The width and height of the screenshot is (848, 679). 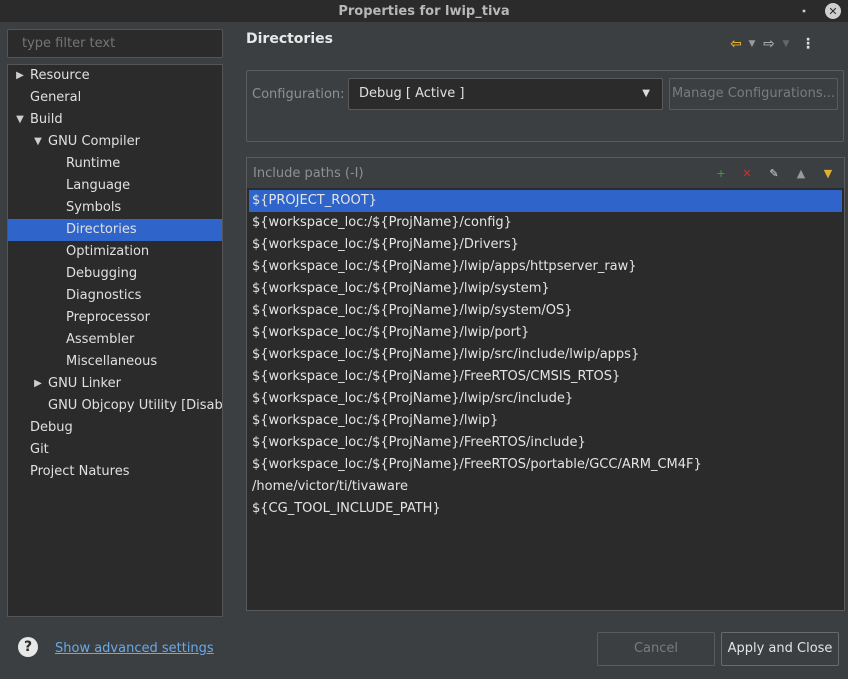 What do you see at coordinates (545, 201) in the screenshot?
I see `include-path-item: ${PROJECT_ROOT}` at bounding box center [545, 201].